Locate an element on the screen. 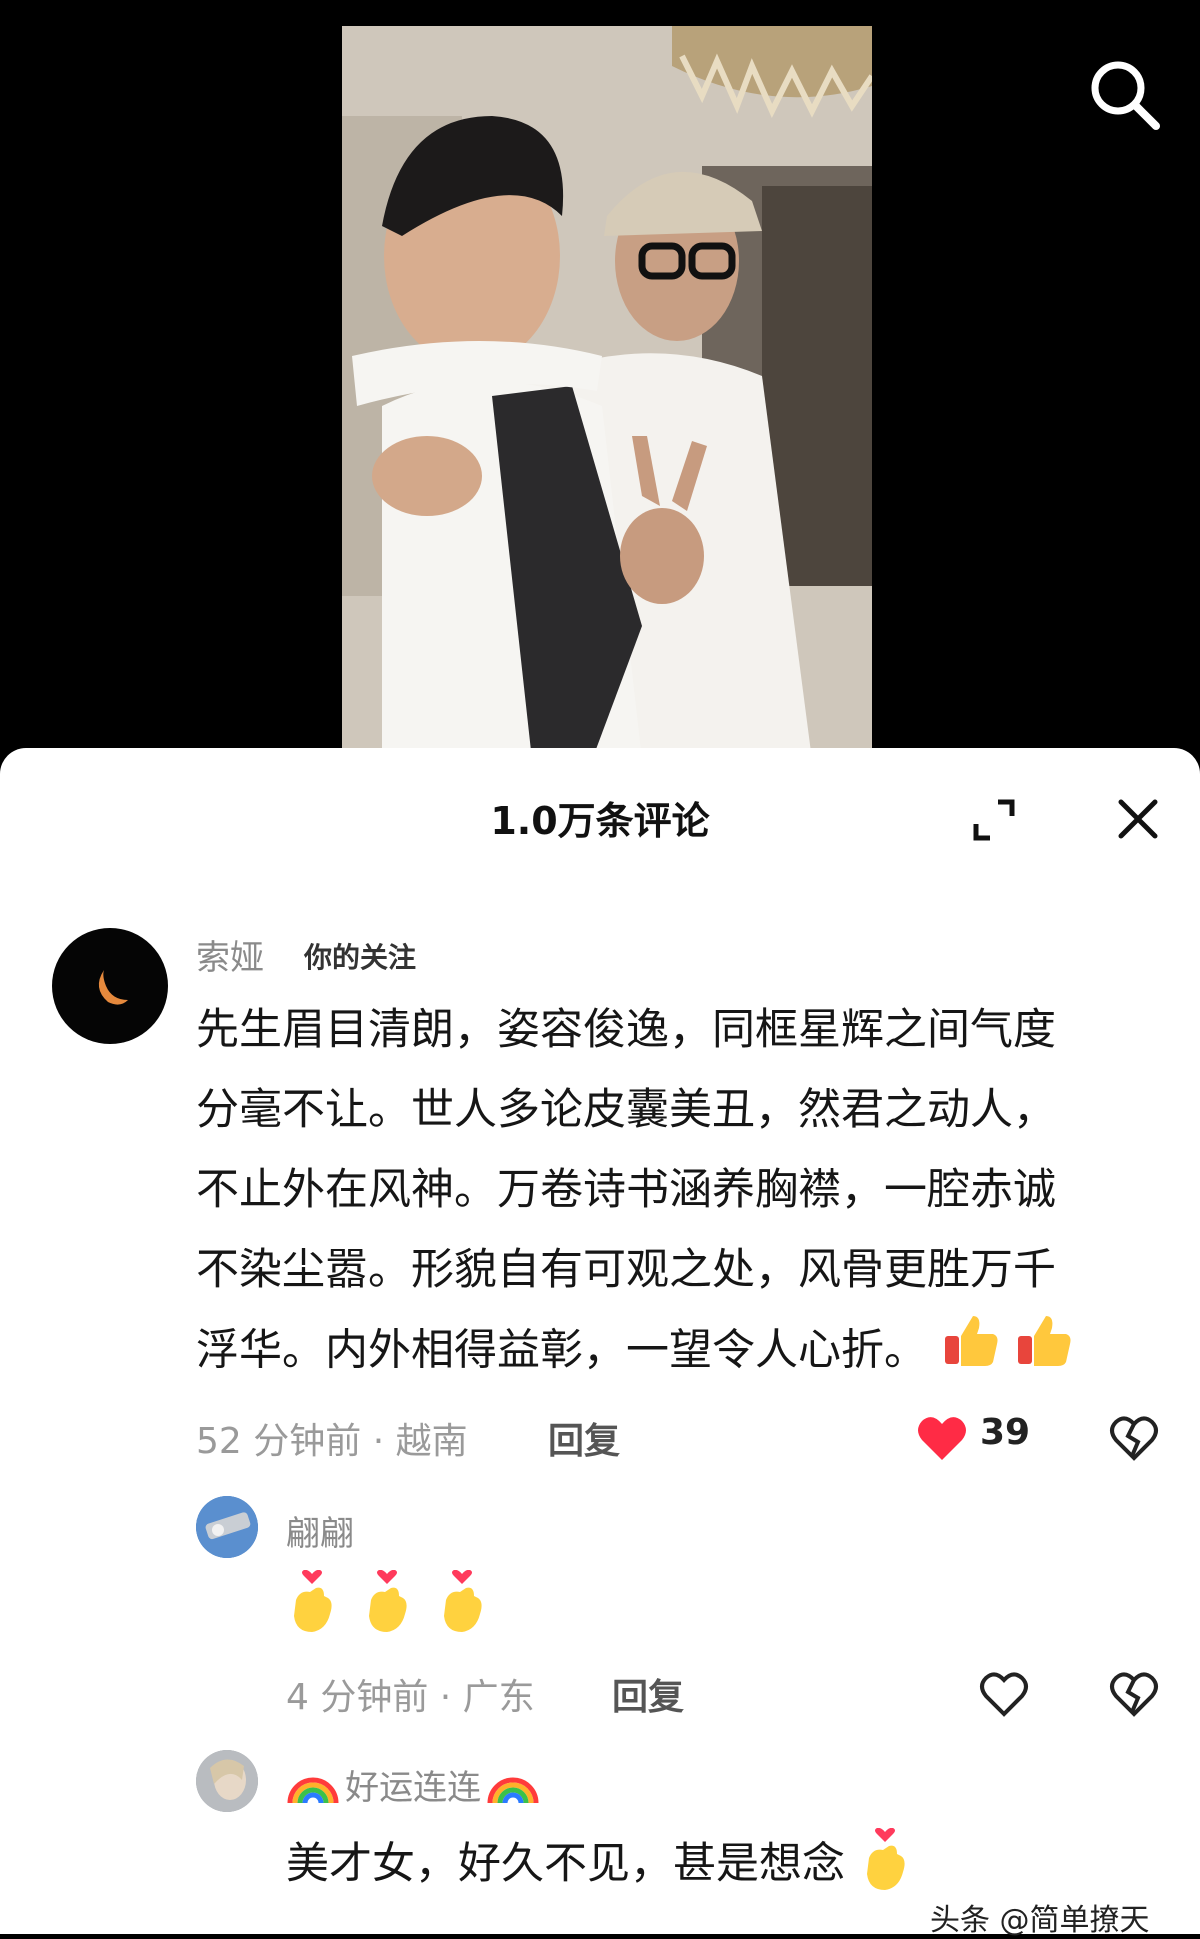 This screenshot has height=1939, width=1200. comment-line: 浮华。内外相得益彰，一望令人心折。 is located at coordinates (561, 1350).